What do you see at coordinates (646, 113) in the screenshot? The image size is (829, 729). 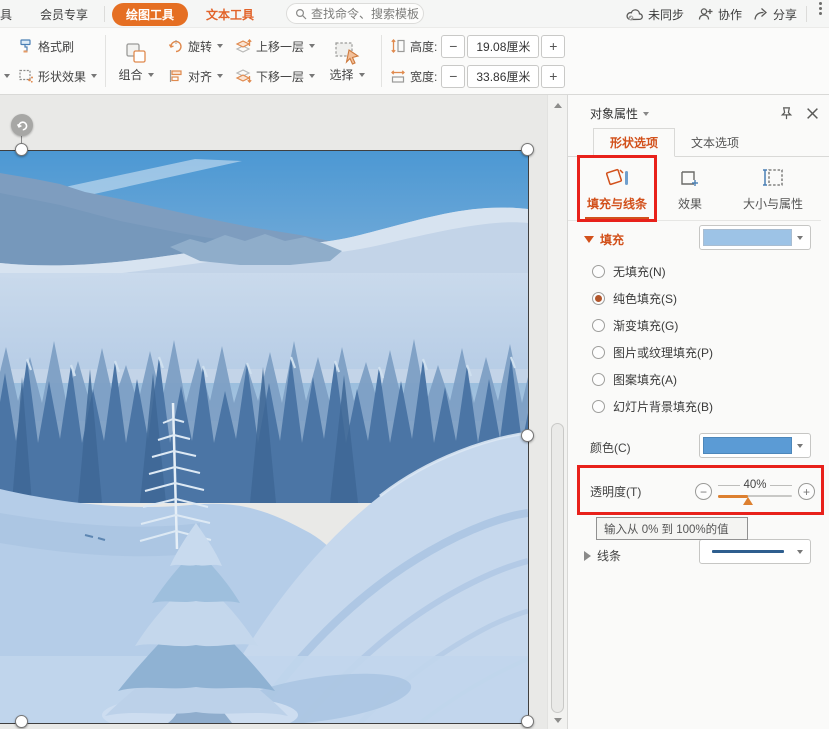 I see `panel-title-dropdown-icon` at bounding box center [646, 113].